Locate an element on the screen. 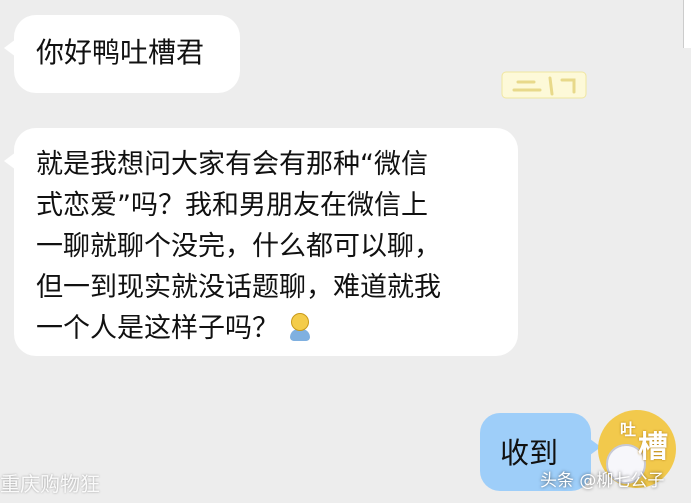 This screenshot has height=503, width=691. avatar-label-big: 槽 is located at coordinates (653, 447).